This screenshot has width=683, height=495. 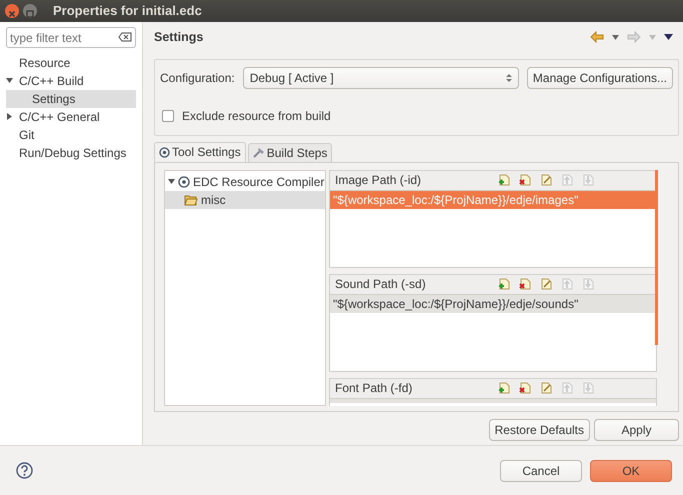 I want to click on tab: Build Steps, so click(x=290, y=152).